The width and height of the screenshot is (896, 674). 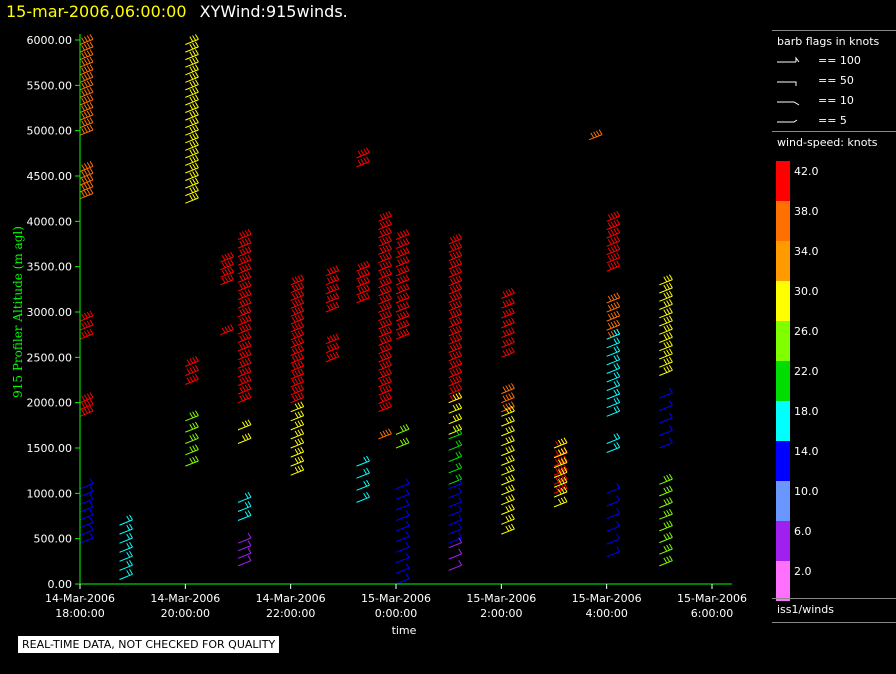 I want to click on speed-scale-label: 22.0, so click(x=806, y=371).